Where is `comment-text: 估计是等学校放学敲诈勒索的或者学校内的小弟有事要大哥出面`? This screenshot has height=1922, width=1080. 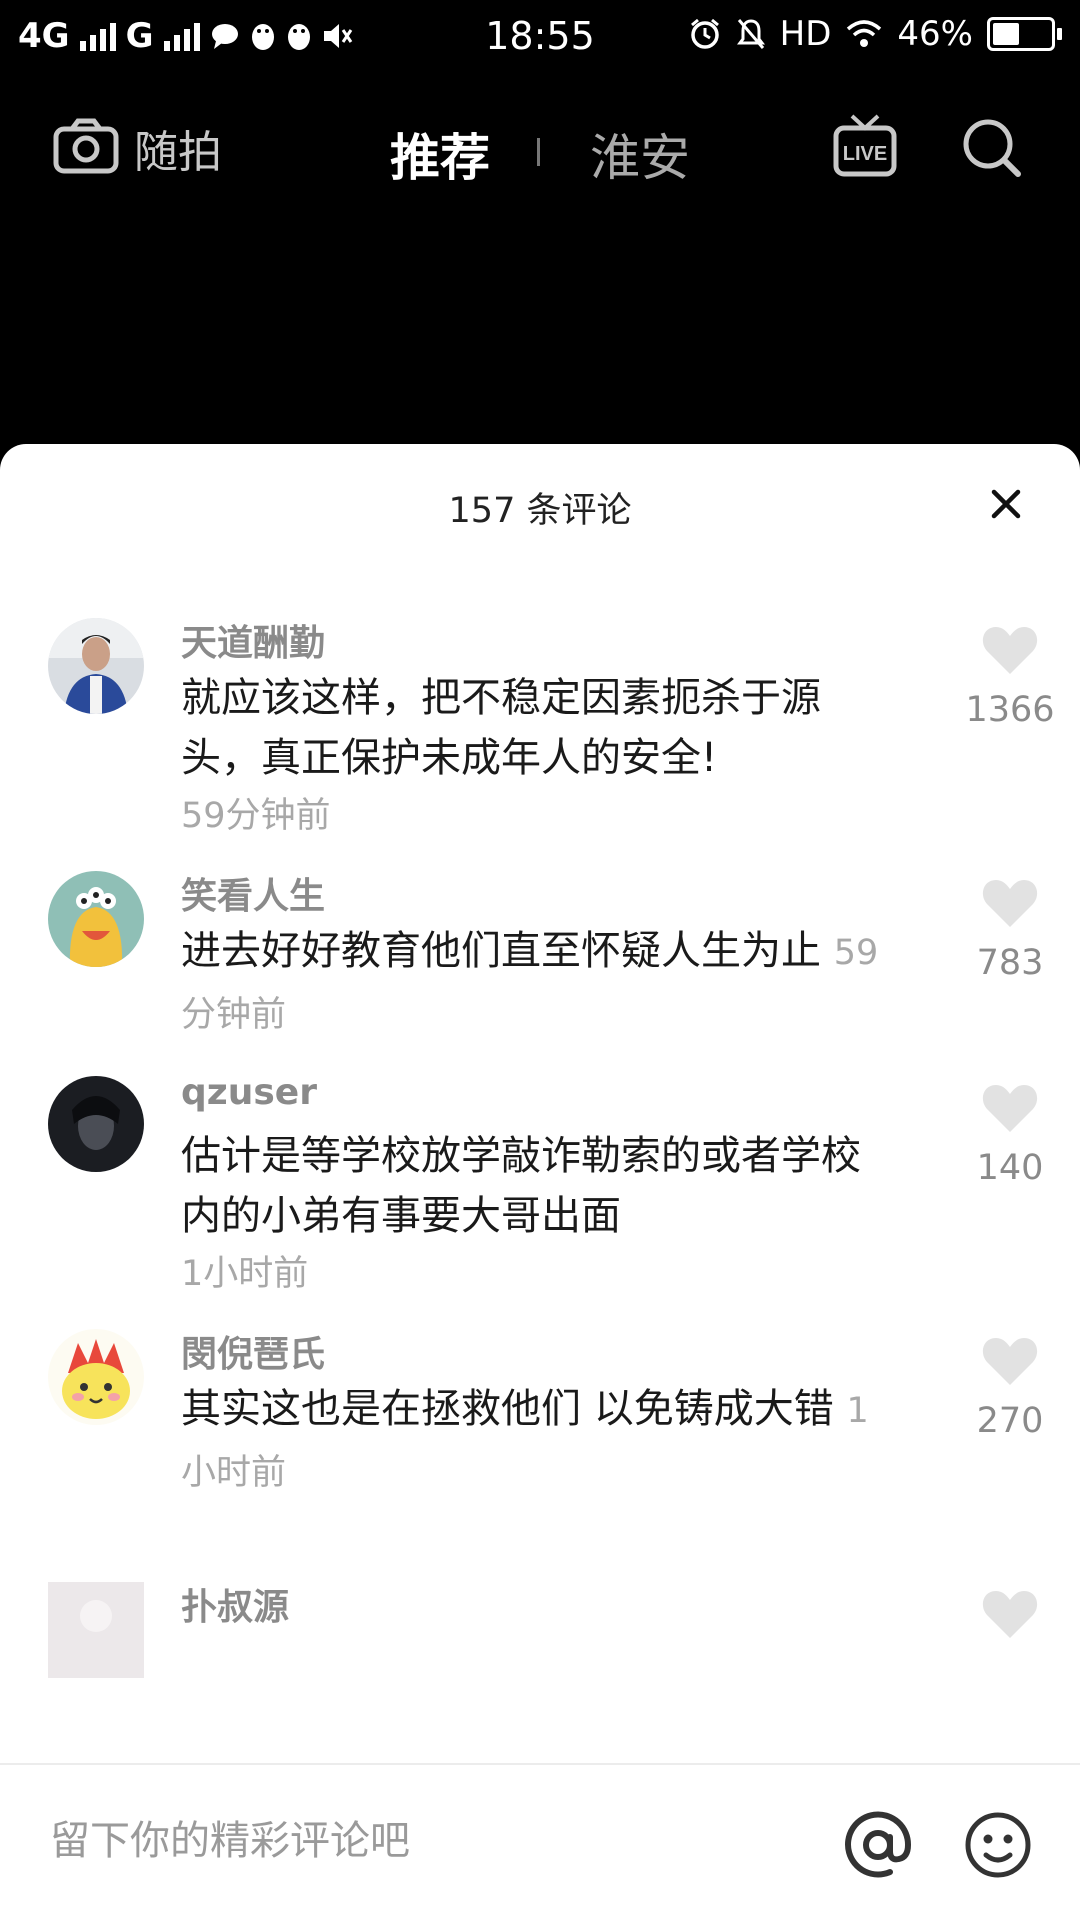 comment-text: 估计是等学校放学敲诈勒索的或者学校内的小弟有事要大哥出面 is located at coordinates (521, 1186).